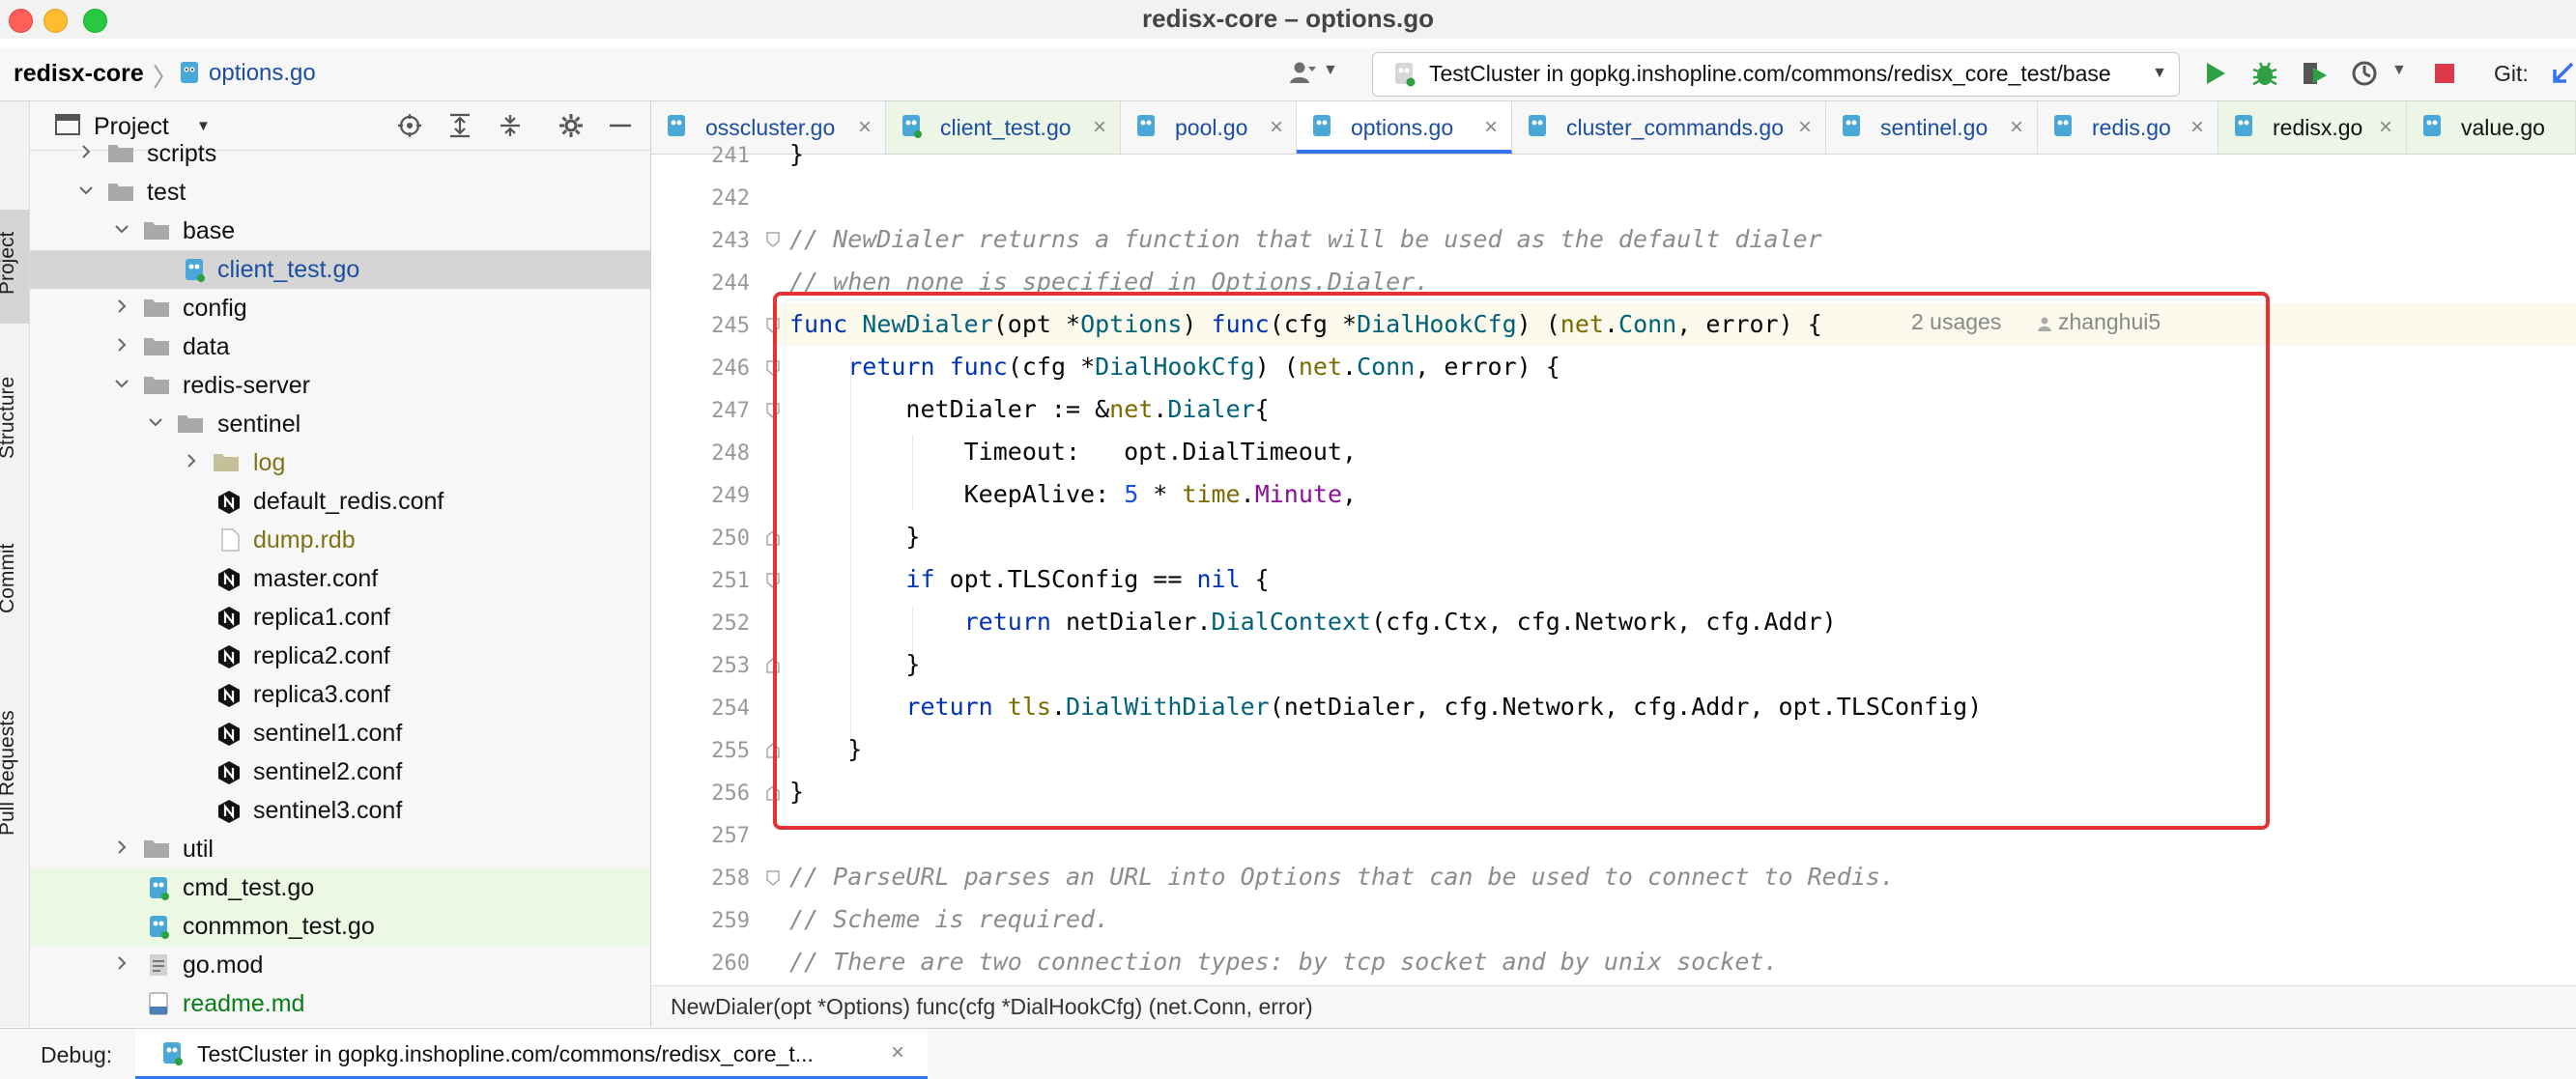 Image resolution: width=2576 pixels, height=1079 pixels. Describe the element at coordinates (68, 124) in the screenshot. I see `project-view-icon` at that location.